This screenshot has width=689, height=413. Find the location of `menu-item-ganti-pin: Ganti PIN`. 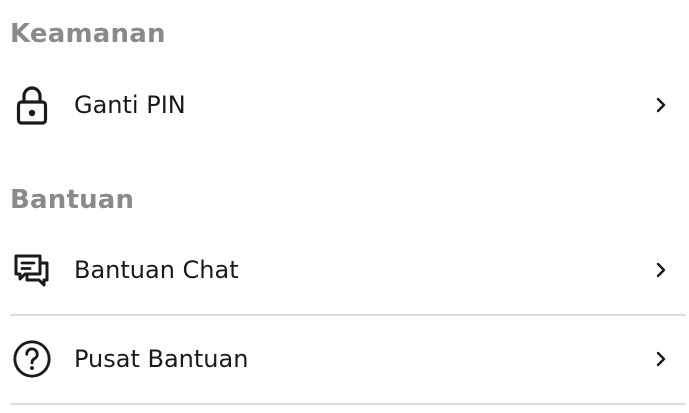

menu-item-ganti-pin: Ganti PIN is located at coordinates (347, 105).